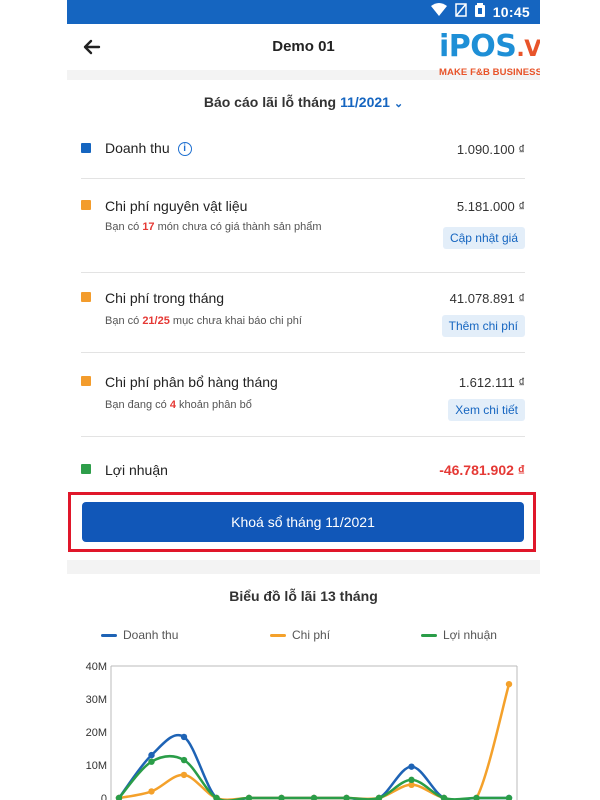  I want to click on material-cost-color-square, so click(86, 205).